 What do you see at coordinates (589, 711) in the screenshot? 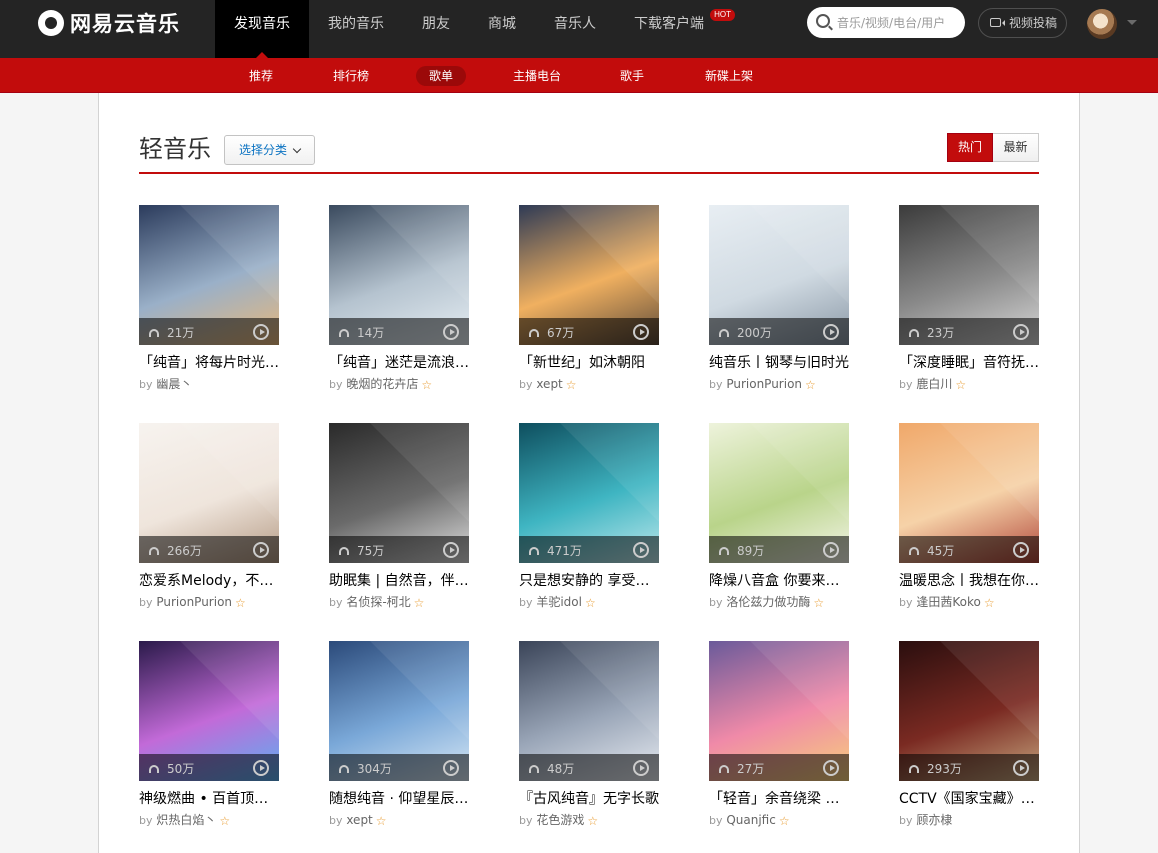
I see `playlist-cover: 48万` at bounding box center [589, 711].